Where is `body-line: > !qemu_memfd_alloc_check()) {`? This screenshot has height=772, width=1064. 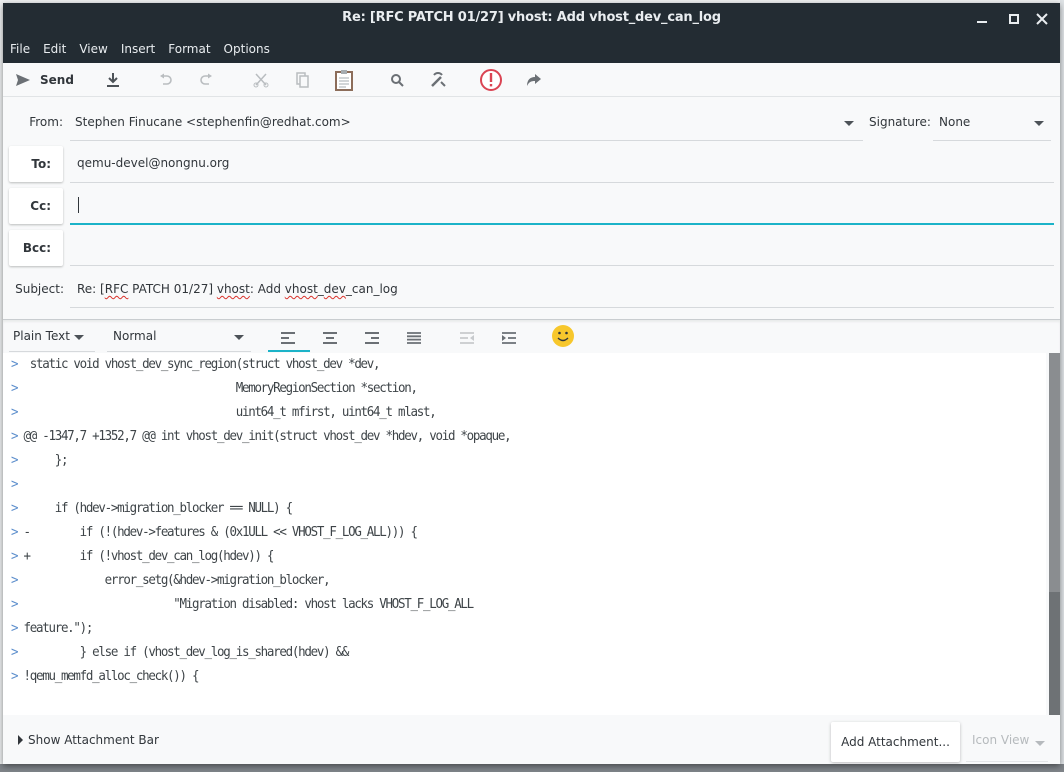
body-line: > !qemu_memfd_alloc_check()) { is located at coordinates (105, 677).